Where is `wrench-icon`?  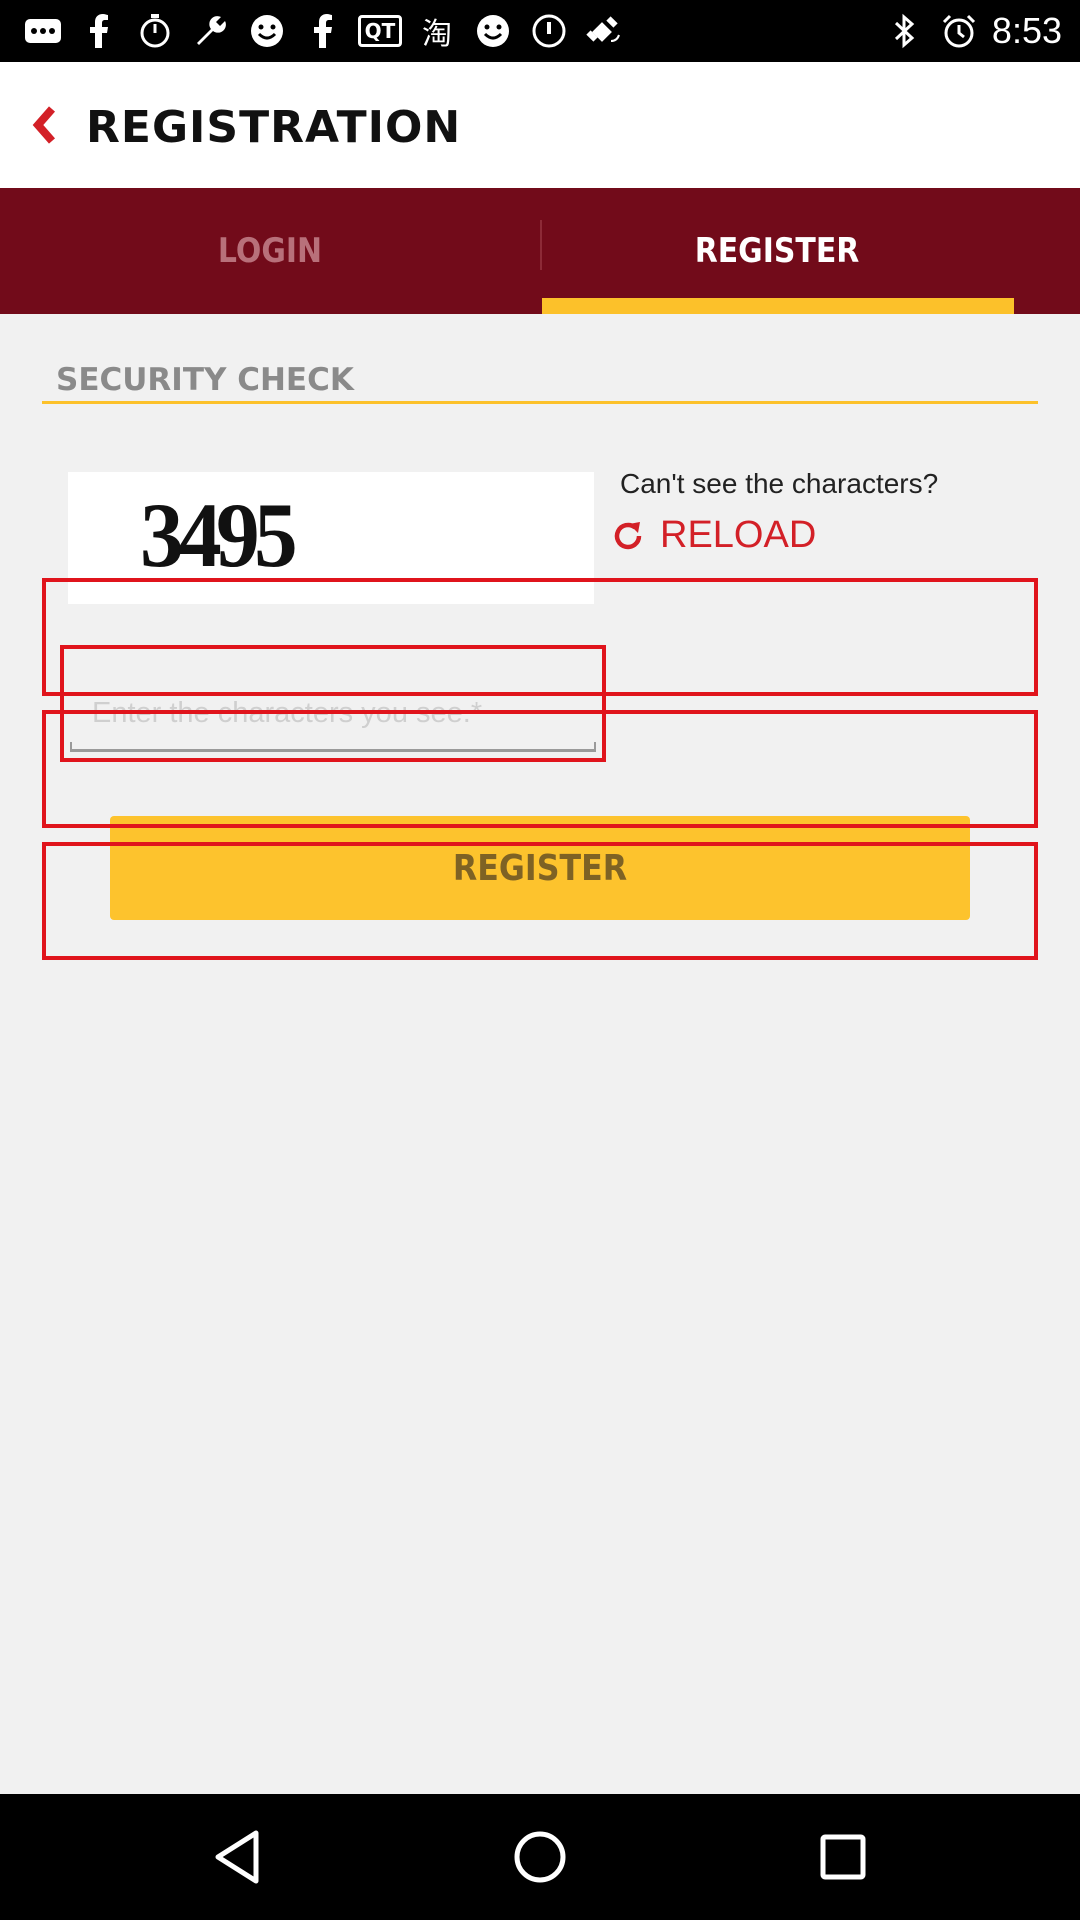 wrench-icon is located at coordinates (211, 31).